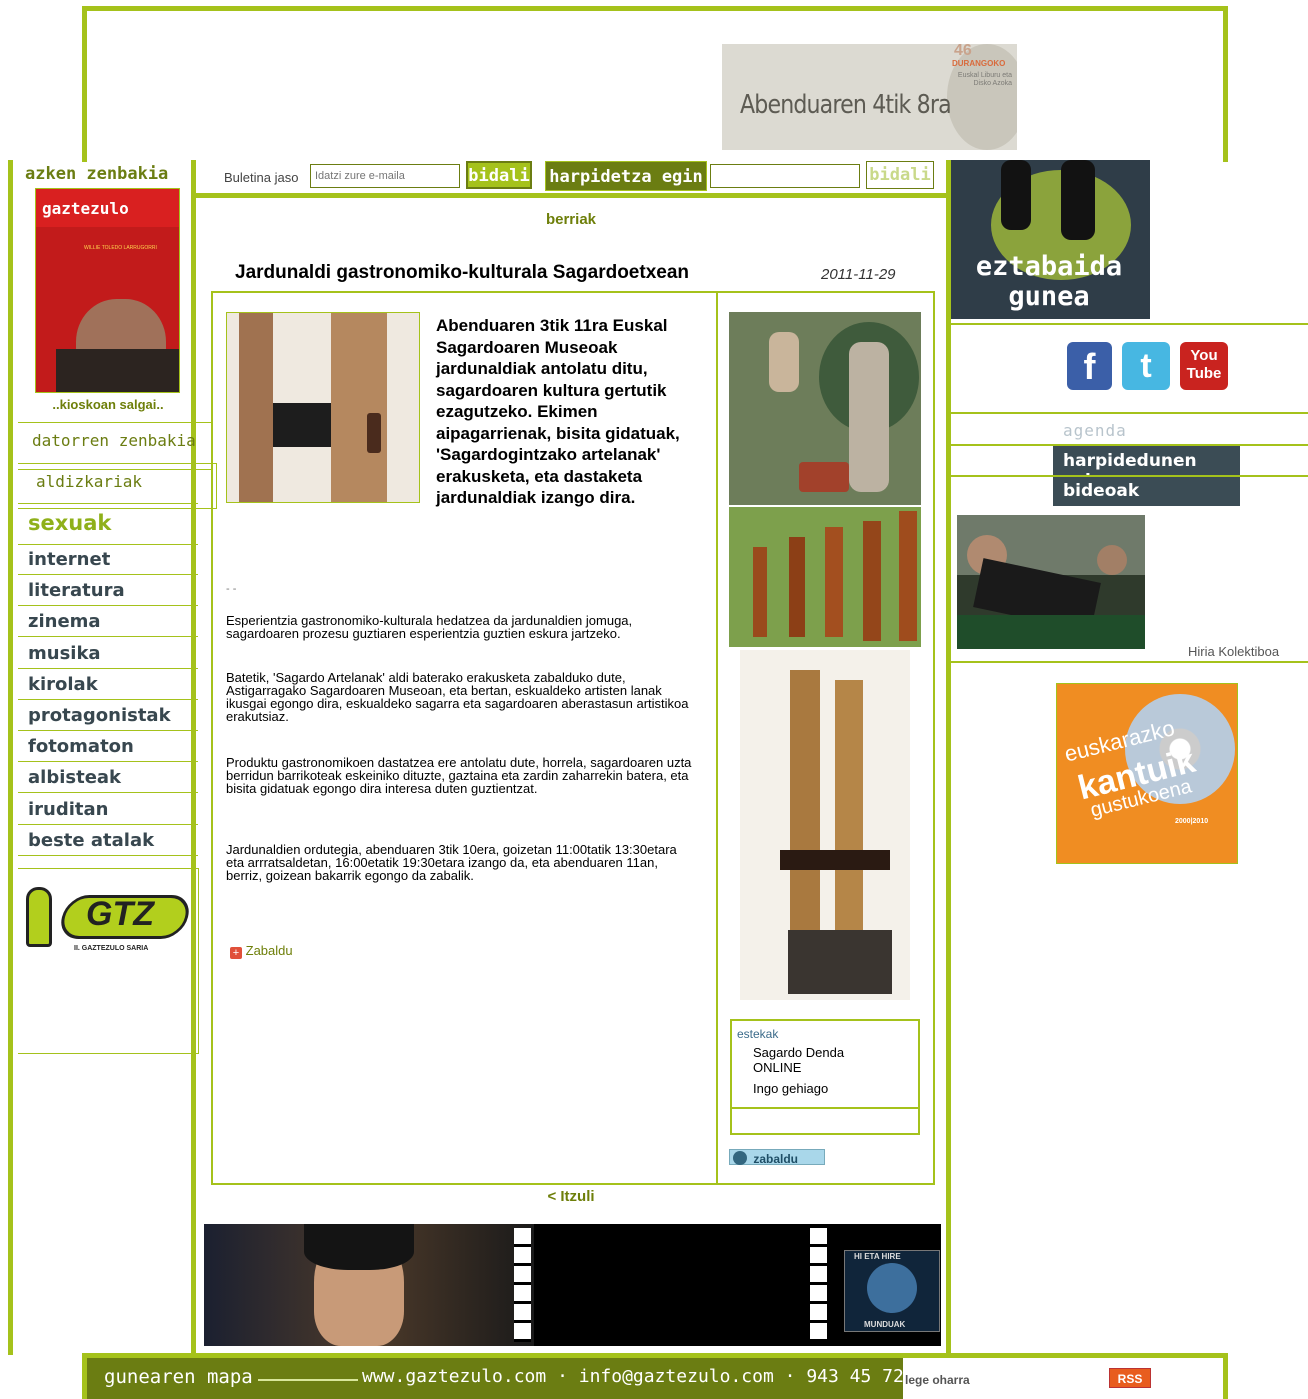 Image resolution: width=1308 pixels, height=1399 pixels. Describe the element at coordinates (572, 1285) in the screenshot. I see `bottom-ad-banner: HI ETA HIRE MUNDUAK` at that location.